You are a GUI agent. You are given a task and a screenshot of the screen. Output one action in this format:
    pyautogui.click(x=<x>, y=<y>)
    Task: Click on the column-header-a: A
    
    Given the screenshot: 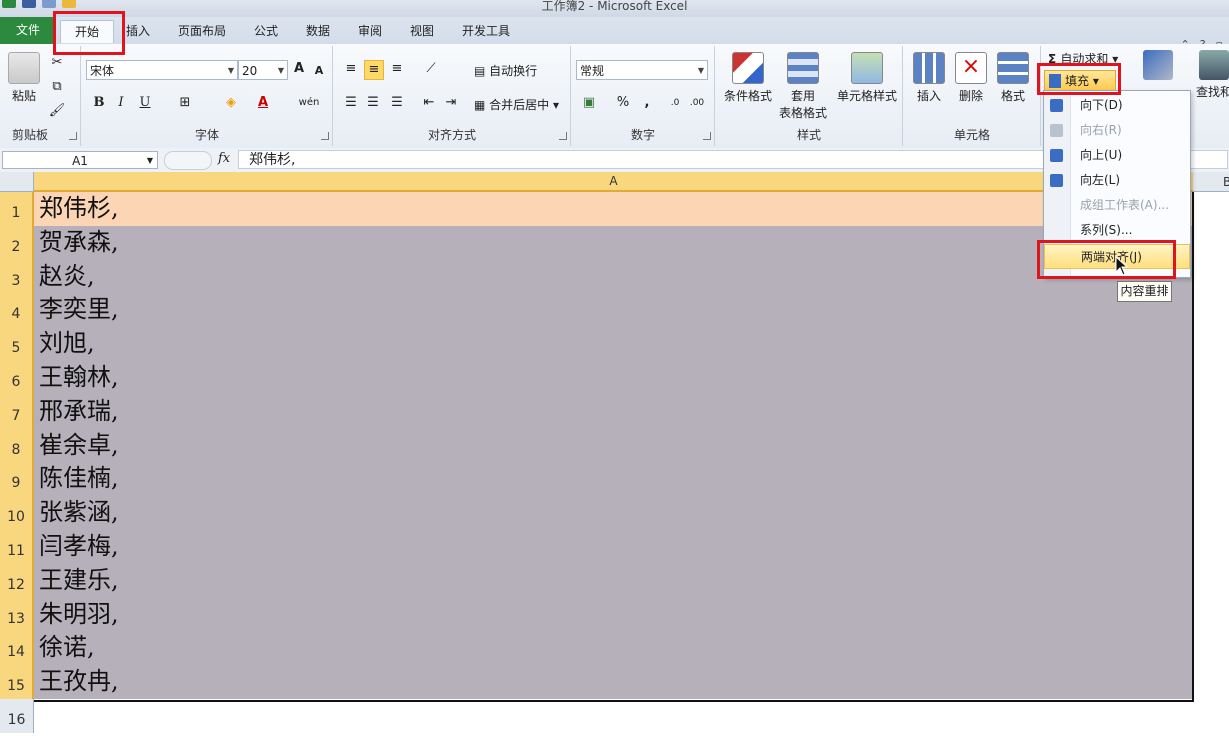 What is the action you would take?
    pyautogui.click(x=613, y=182)
    